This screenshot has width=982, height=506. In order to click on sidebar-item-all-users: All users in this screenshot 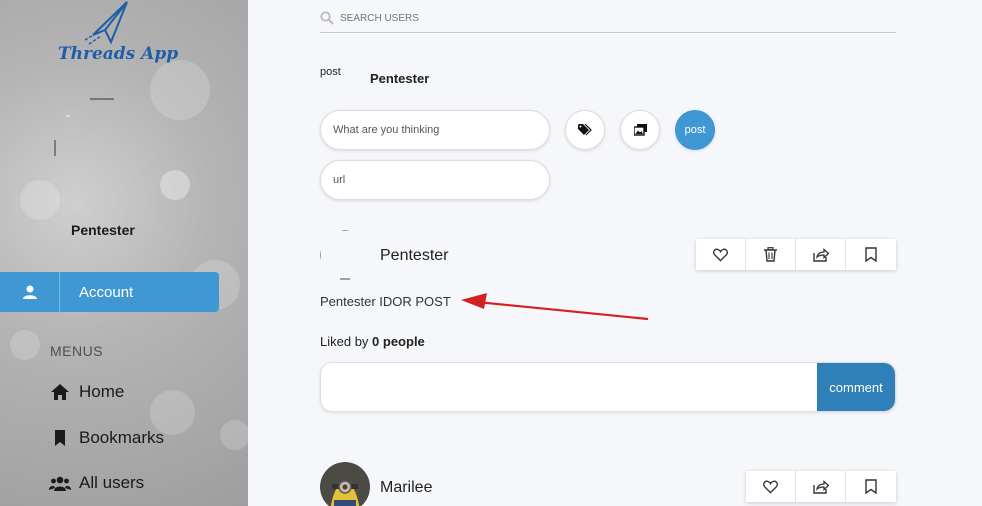, I will do `click(96, 483)`.